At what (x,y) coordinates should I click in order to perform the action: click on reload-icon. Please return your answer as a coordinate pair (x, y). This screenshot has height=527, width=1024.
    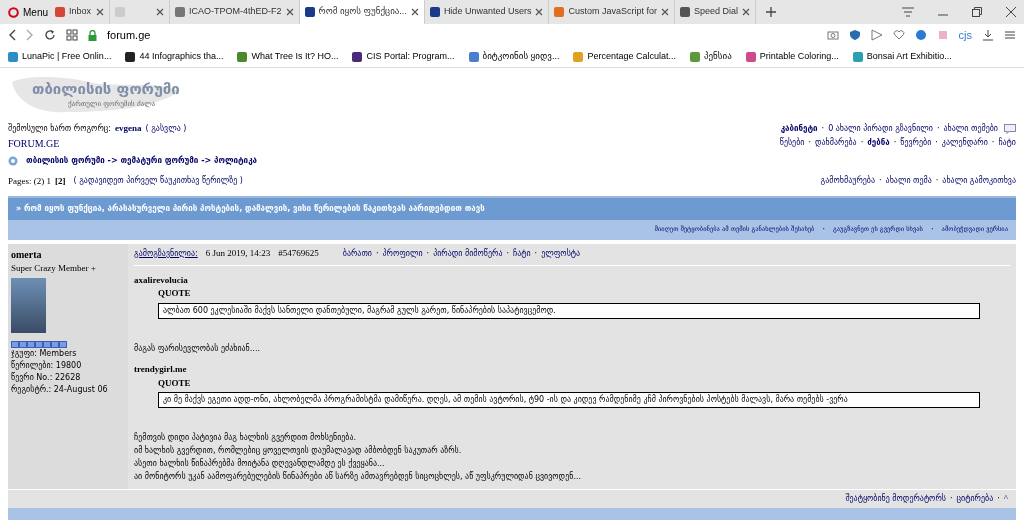
    Looking at the image, I should click on (50, 35).